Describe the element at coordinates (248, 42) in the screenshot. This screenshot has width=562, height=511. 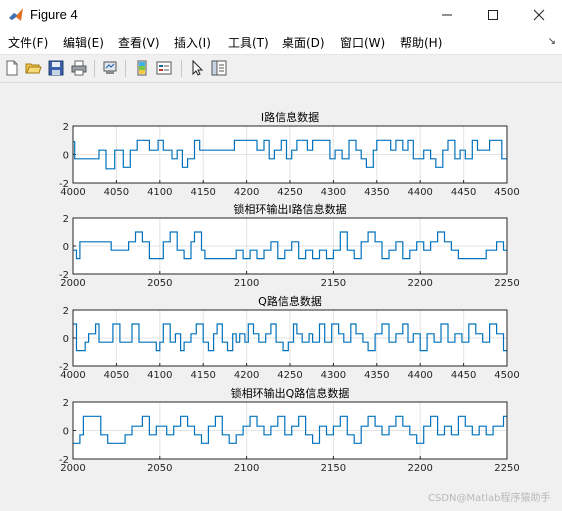
I see `menu-tools: 工具(T)` at that location.